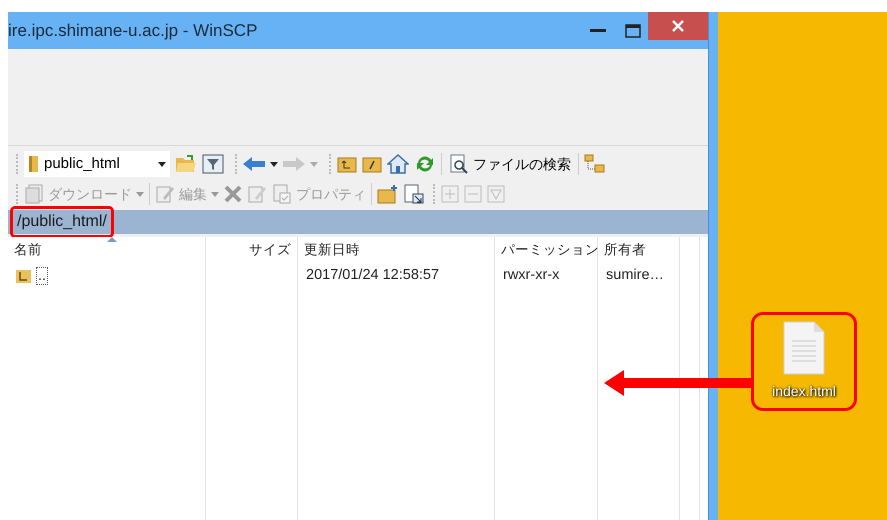 This screenshot has height=520, width=887. Describe the element at coordinates (42, 276) in the screenshot. I see `file-name: ..` at that location.